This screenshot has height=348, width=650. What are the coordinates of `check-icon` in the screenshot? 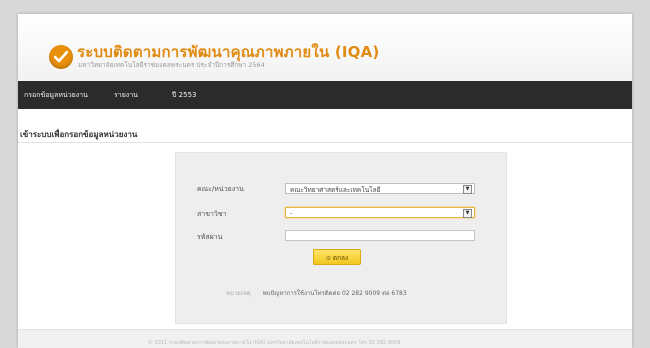 It's located at (61, 57).